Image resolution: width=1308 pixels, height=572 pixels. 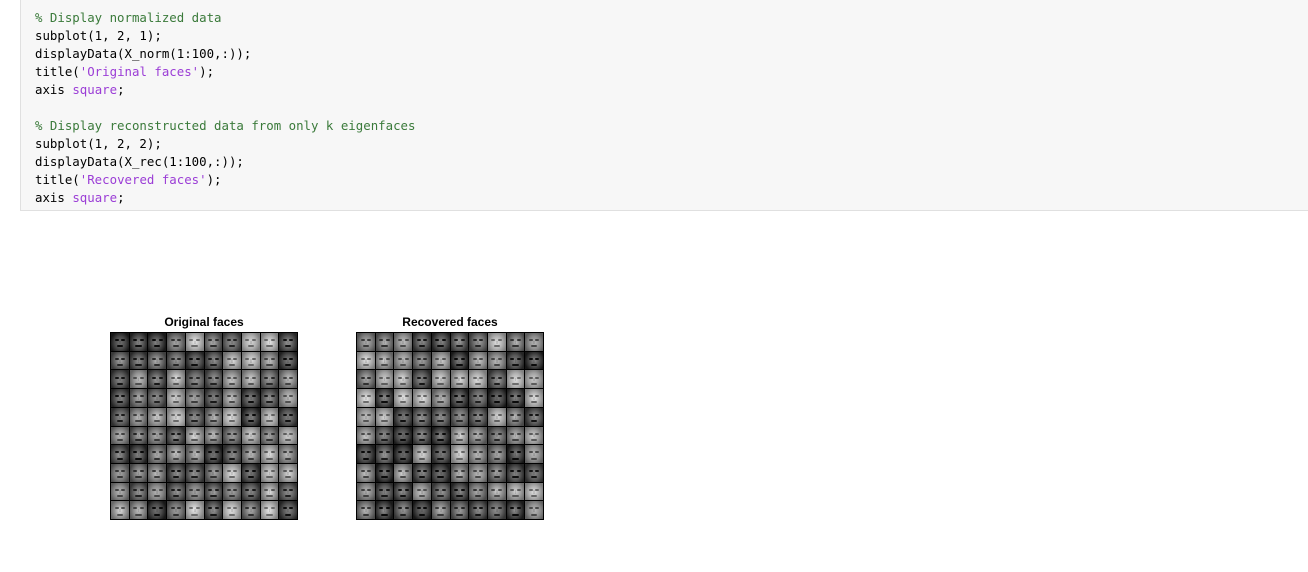 What do you see at coordinates (57, 71) in the screenshot?
I see `code-token-plain: title(` at bounding box center [57, 71].